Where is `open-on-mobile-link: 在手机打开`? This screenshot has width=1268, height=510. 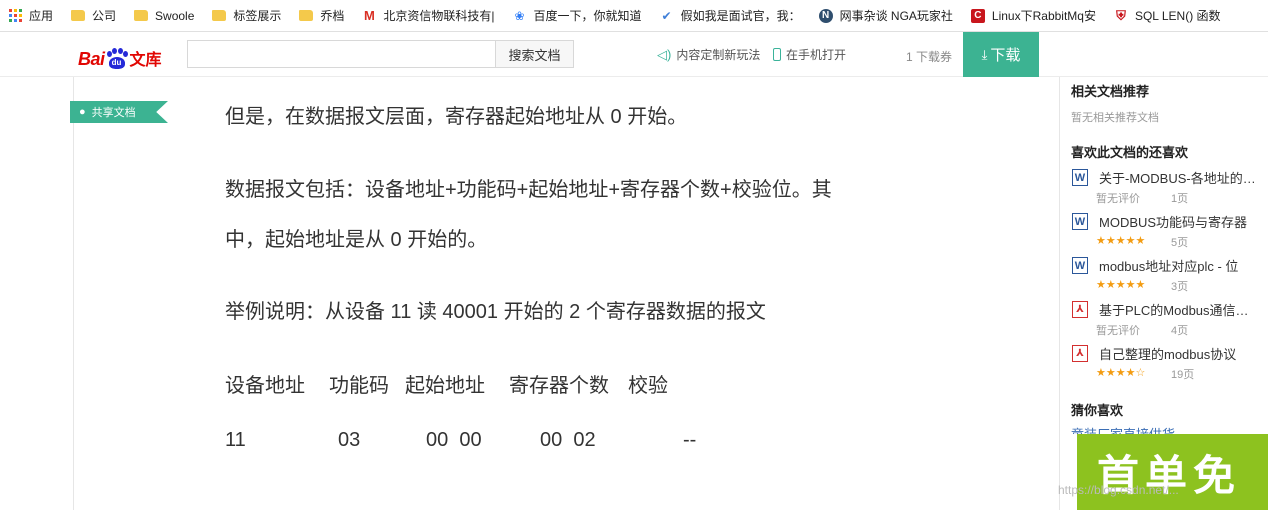 open-on-mobile-link: 在手机打开 is located at coordinates (809, 54).